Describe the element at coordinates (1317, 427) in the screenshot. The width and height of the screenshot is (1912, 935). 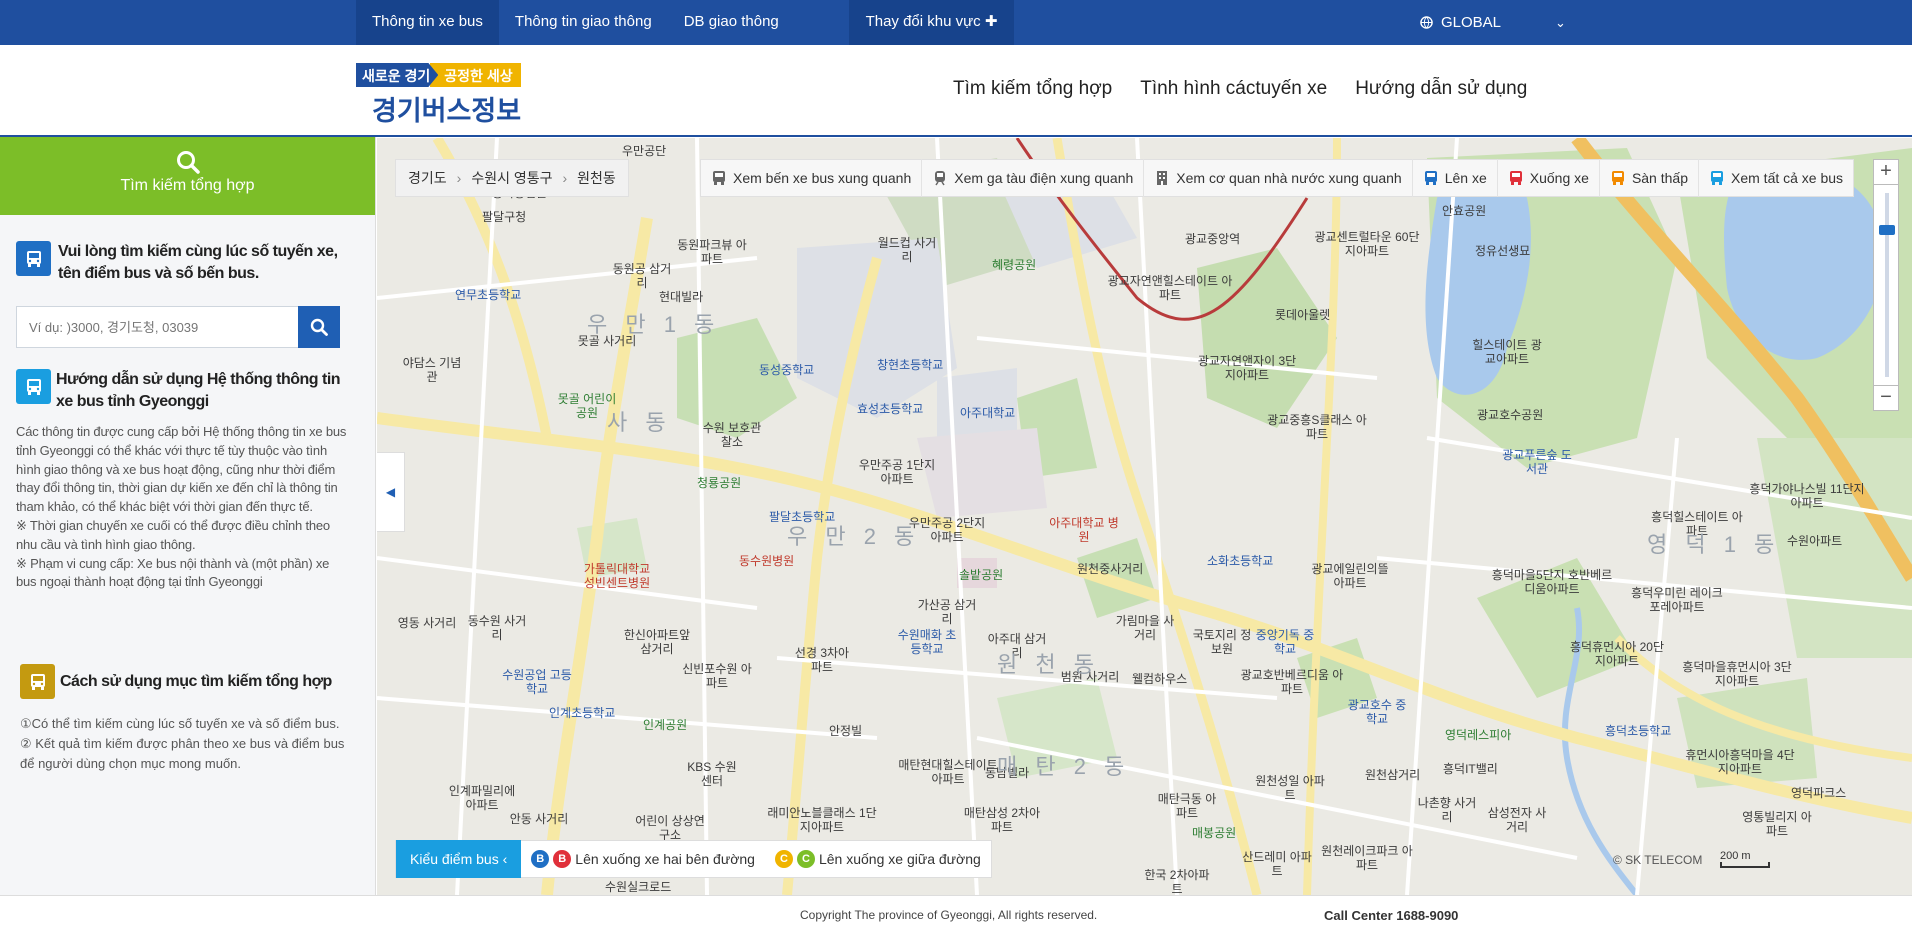
I see `map-label: 광교중흥S클래스 아파트` at that location.